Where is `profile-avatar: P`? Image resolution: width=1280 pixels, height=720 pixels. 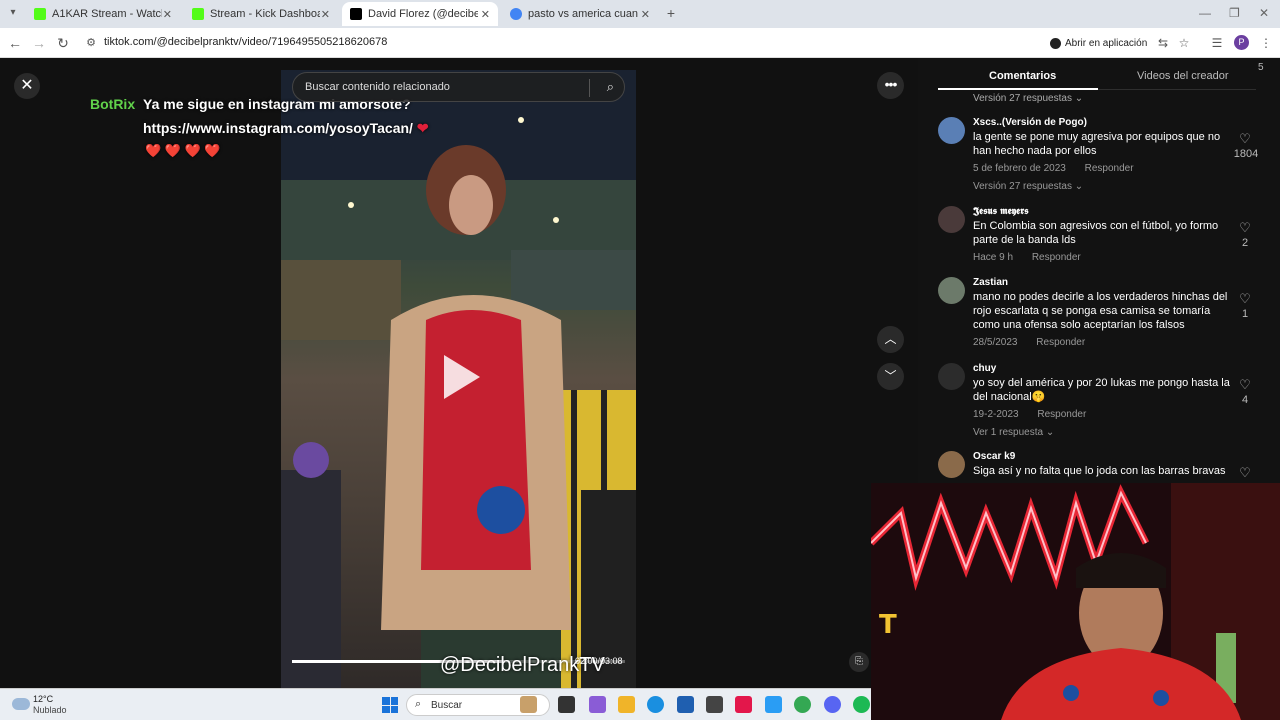
profile-avatar: P is located at coordinates (1241, 42).